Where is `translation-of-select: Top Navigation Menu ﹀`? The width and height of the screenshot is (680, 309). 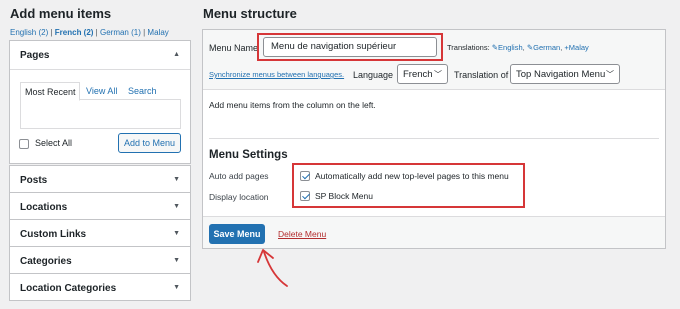 translation-of-select: Top Navigation Menu ﹀ is located at coordinates (565, 74).